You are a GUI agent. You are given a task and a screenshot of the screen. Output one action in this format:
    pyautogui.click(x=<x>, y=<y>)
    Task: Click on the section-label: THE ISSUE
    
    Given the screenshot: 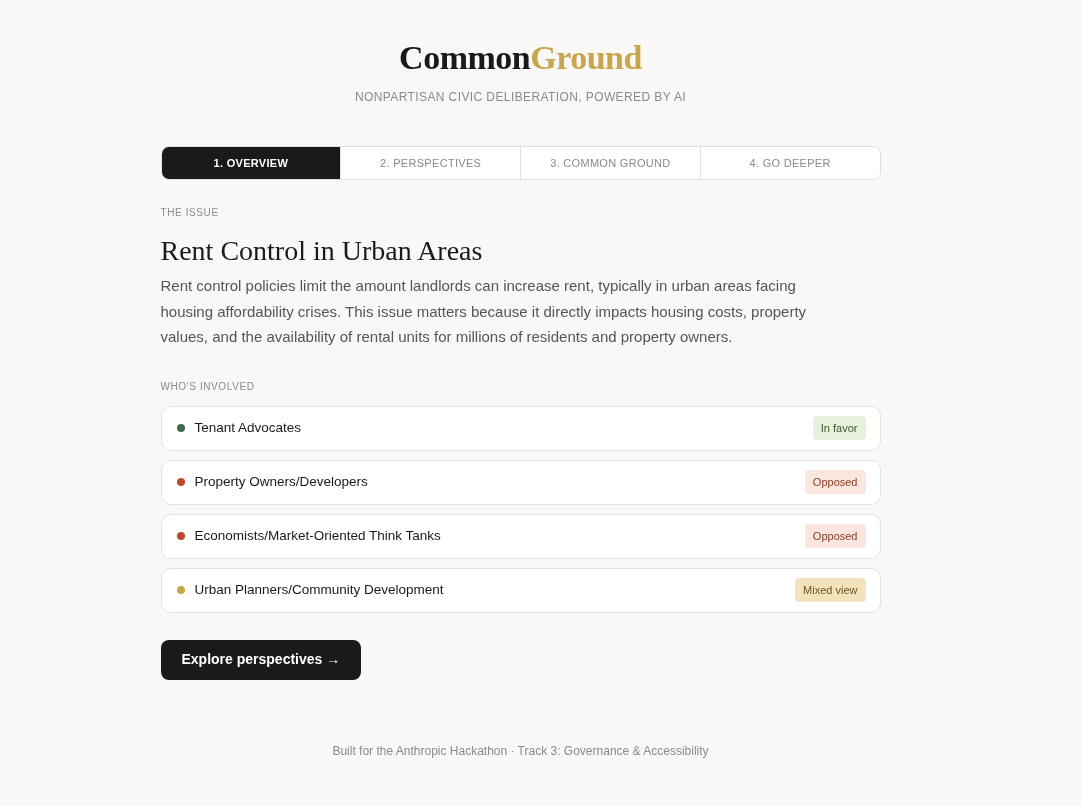 What is the action you would take?
    pyautogui.click(x=190, y=213)
    